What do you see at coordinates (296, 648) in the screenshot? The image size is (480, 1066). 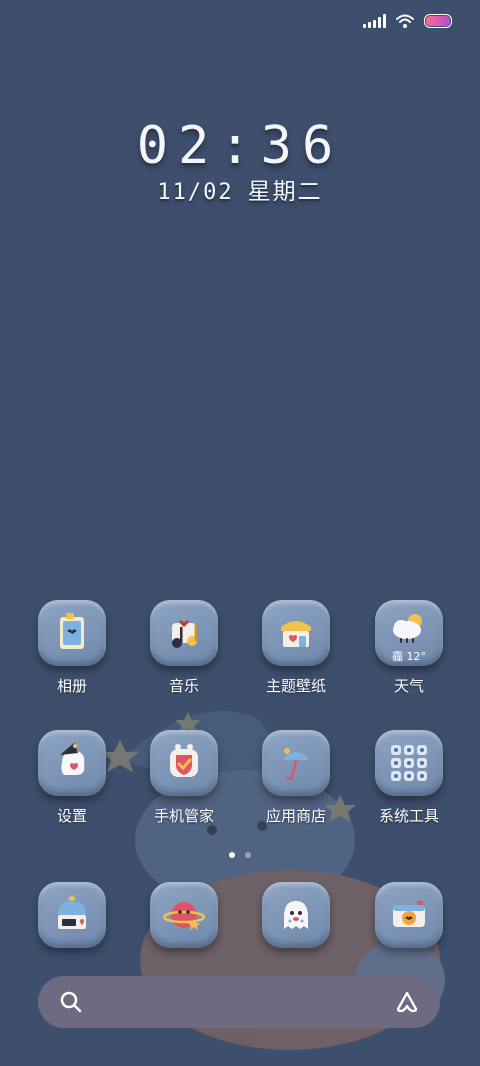 I see `app-themes: 主题壁纸` at bounding box center [296, 648].